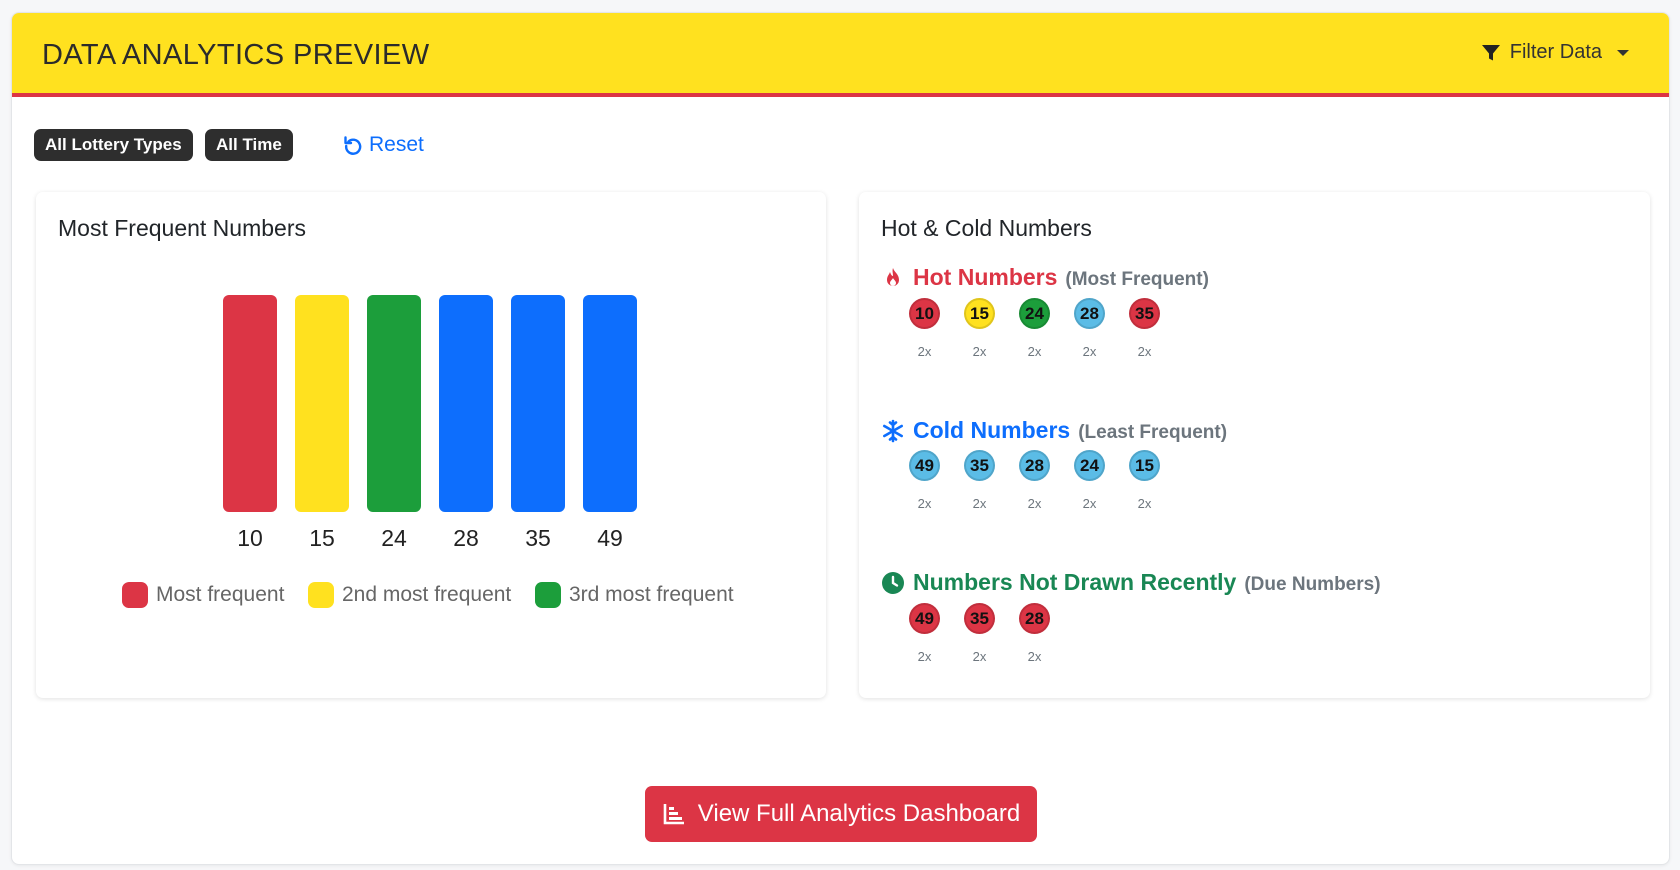 The image size is (1680, 870). I want to click on bar-label-15: 15, so click(322, 538).